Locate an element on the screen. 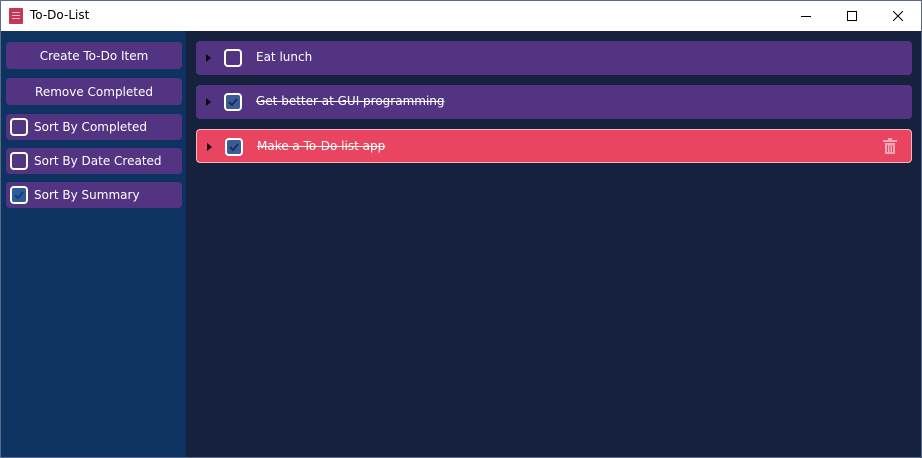  sort-by-summary-checkbox: Sort By Summary is located at coordinates (94, 195).